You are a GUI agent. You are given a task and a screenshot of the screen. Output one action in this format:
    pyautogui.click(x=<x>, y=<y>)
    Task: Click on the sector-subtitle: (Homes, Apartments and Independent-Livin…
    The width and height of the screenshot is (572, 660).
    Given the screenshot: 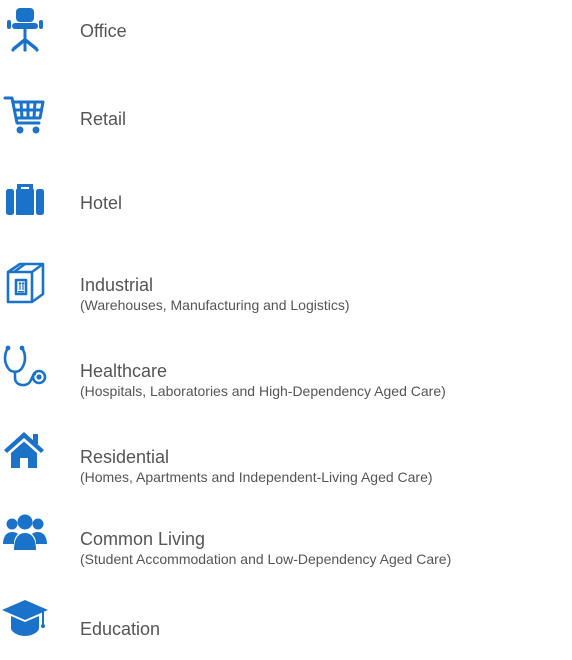 What is the action you would take?
    pyautogui.click(x=256, y=477)
    